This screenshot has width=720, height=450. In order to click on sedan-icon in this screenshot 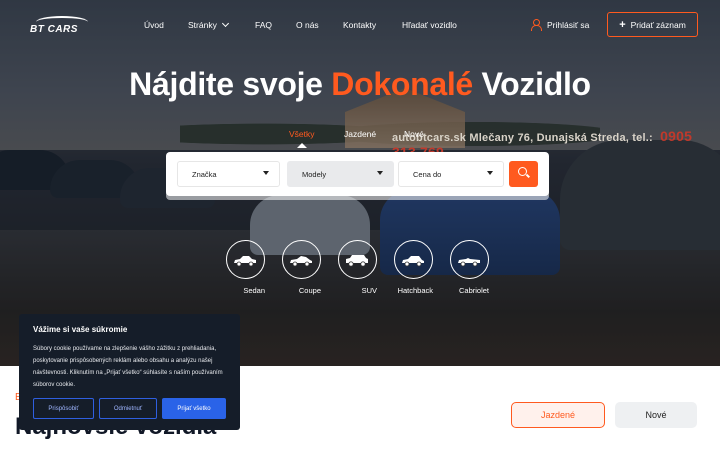, I will do `click(245, 260)`.